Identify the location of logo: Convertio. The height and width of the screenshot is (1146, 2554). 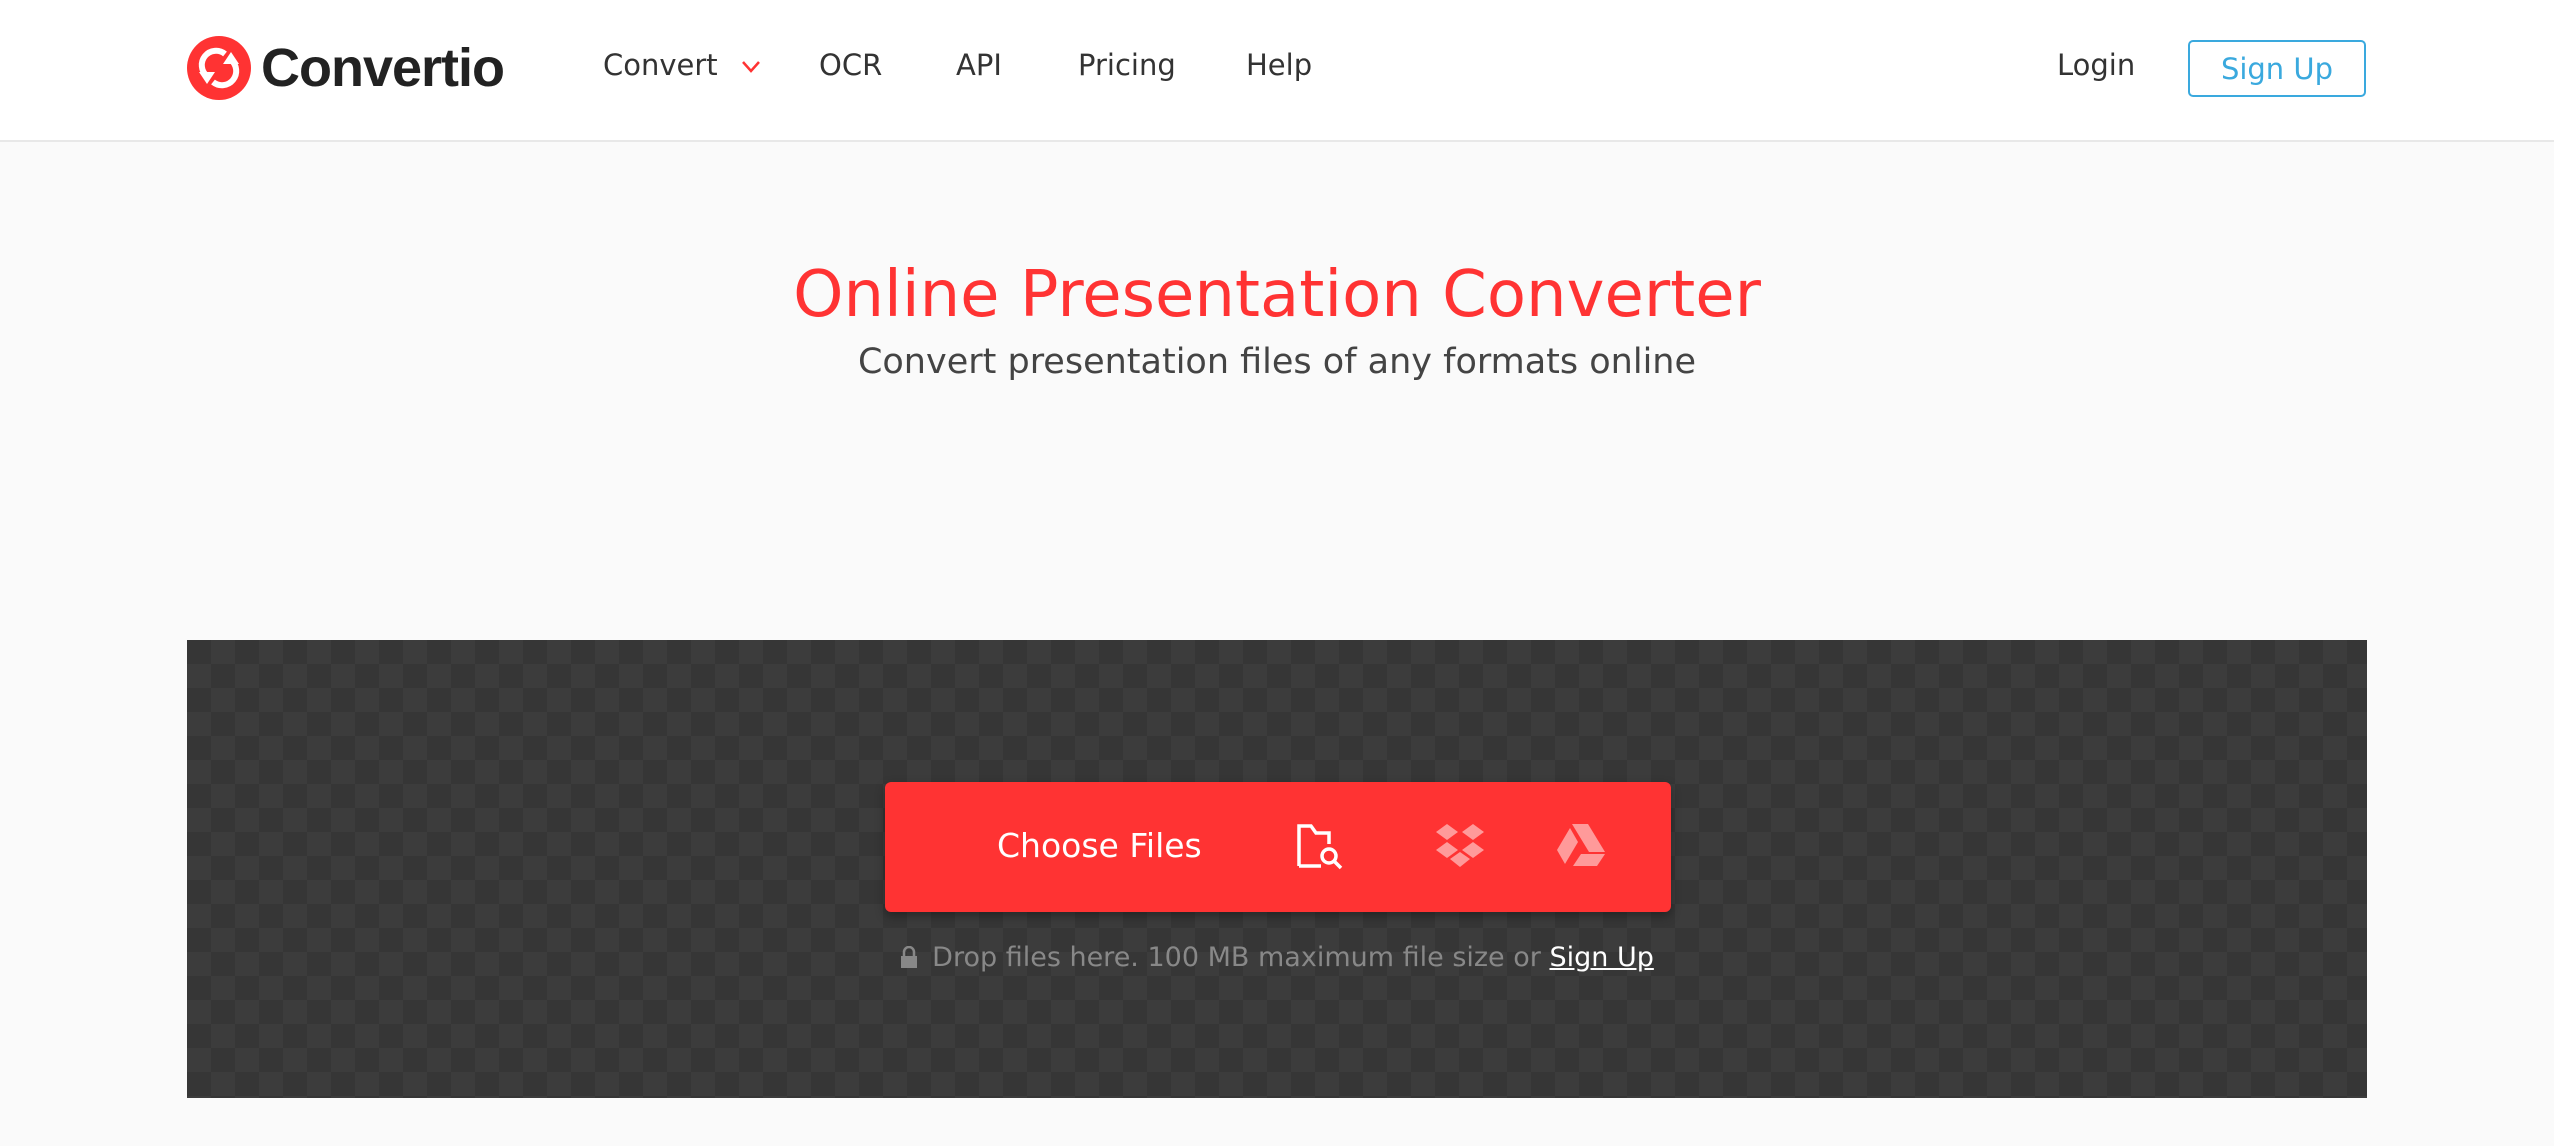
(346, 68).